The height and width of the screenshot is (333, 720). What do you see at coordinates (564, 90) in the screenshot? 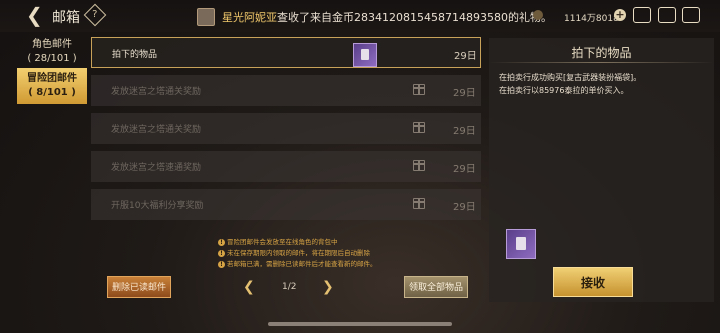
I see `detail-text: 在拍卖行以85976泰拉的单价买入。` at bounding box center [564, 90].